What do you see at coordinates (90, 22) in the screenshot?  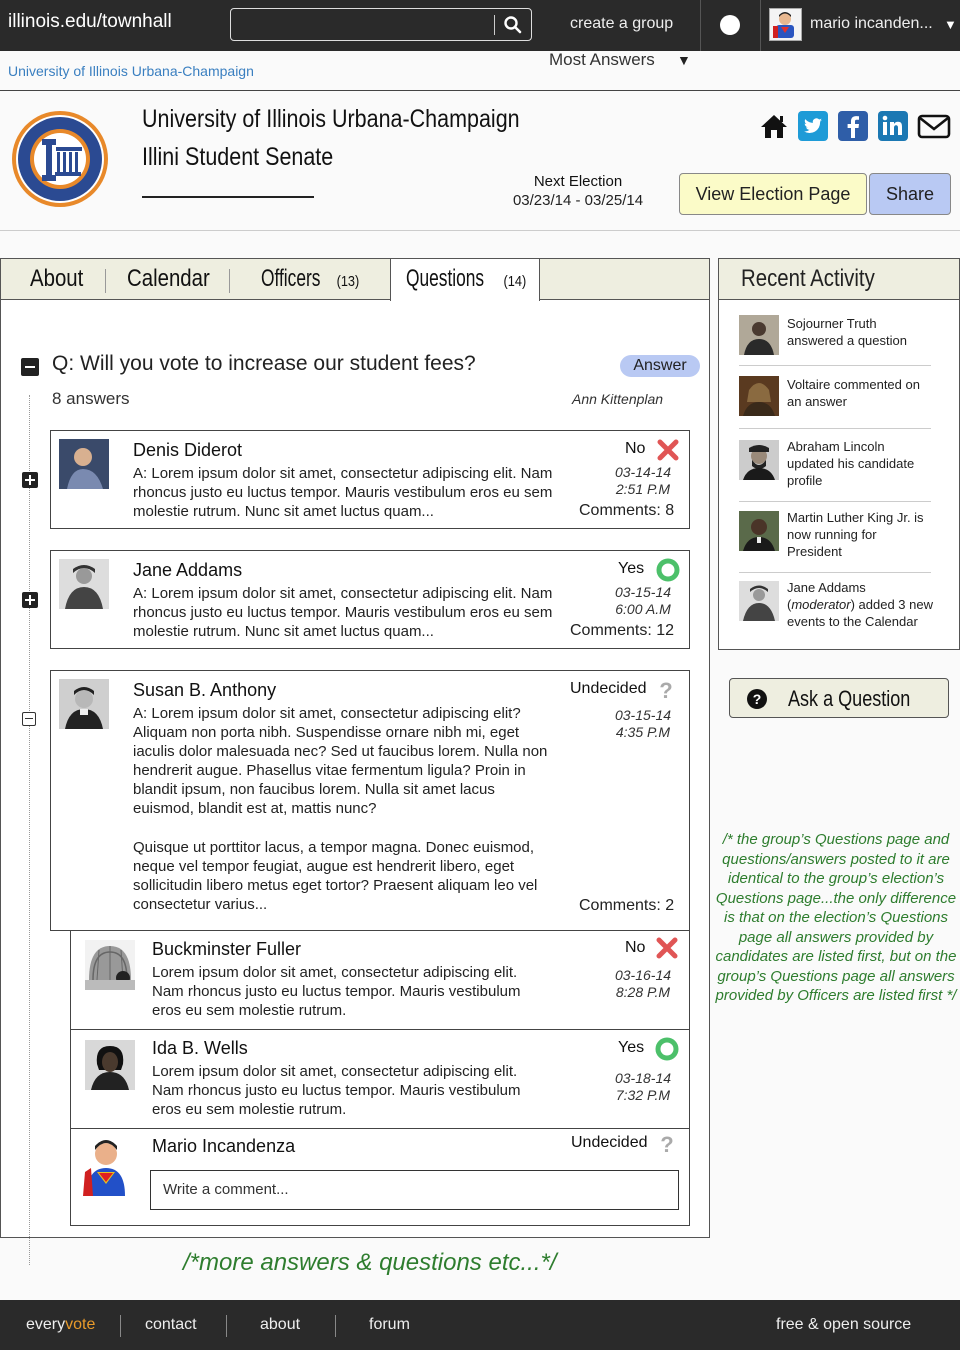 I see `site-url: illinois.edu/townhall` at bounding box center [90, 22].